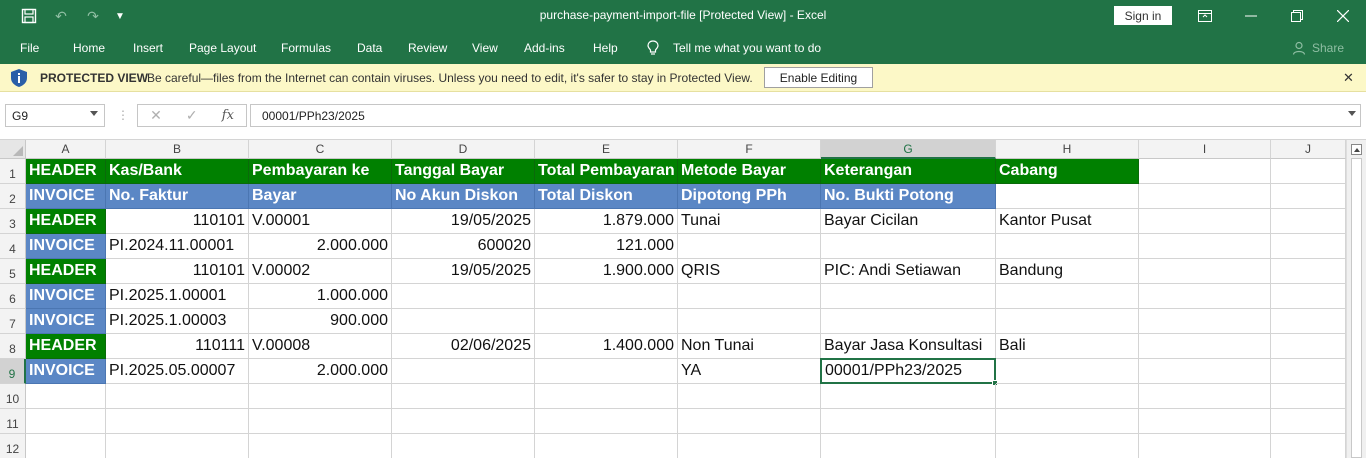 This screenshot has height=458, width=1366. What do you see at coordinates (1205, 149) in the screenshot?
I see `column-header-i: I` at bounding box center [1205, 149].